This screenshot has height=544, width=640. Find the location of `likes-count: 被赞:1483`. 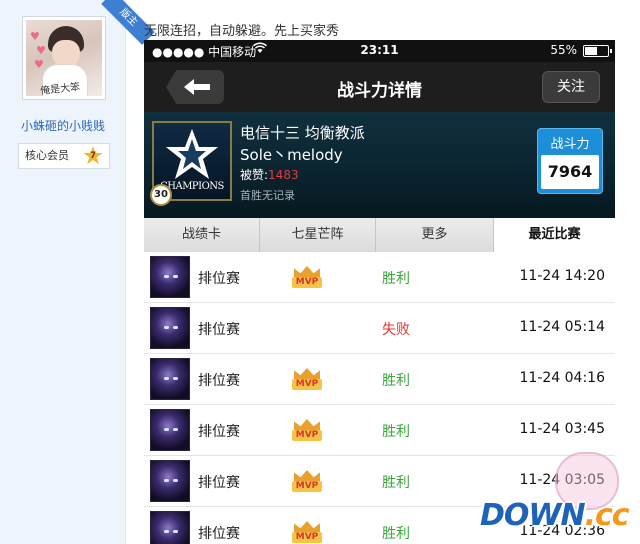

likes-count: 被赞:1483 is located at coordinates (269, 174).